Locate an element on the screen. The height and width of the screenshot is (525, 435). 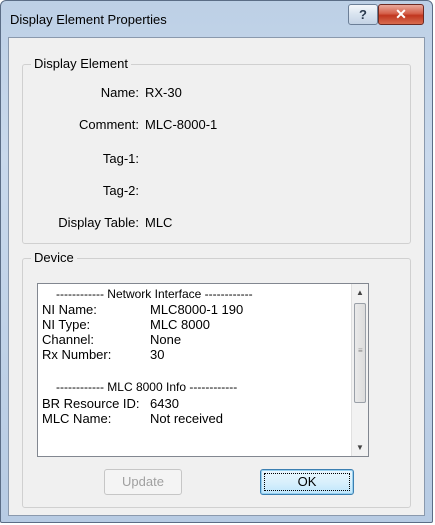
vertical-scrollbar: ▲ ≡ ▼ is located at coordinates (359, 370).